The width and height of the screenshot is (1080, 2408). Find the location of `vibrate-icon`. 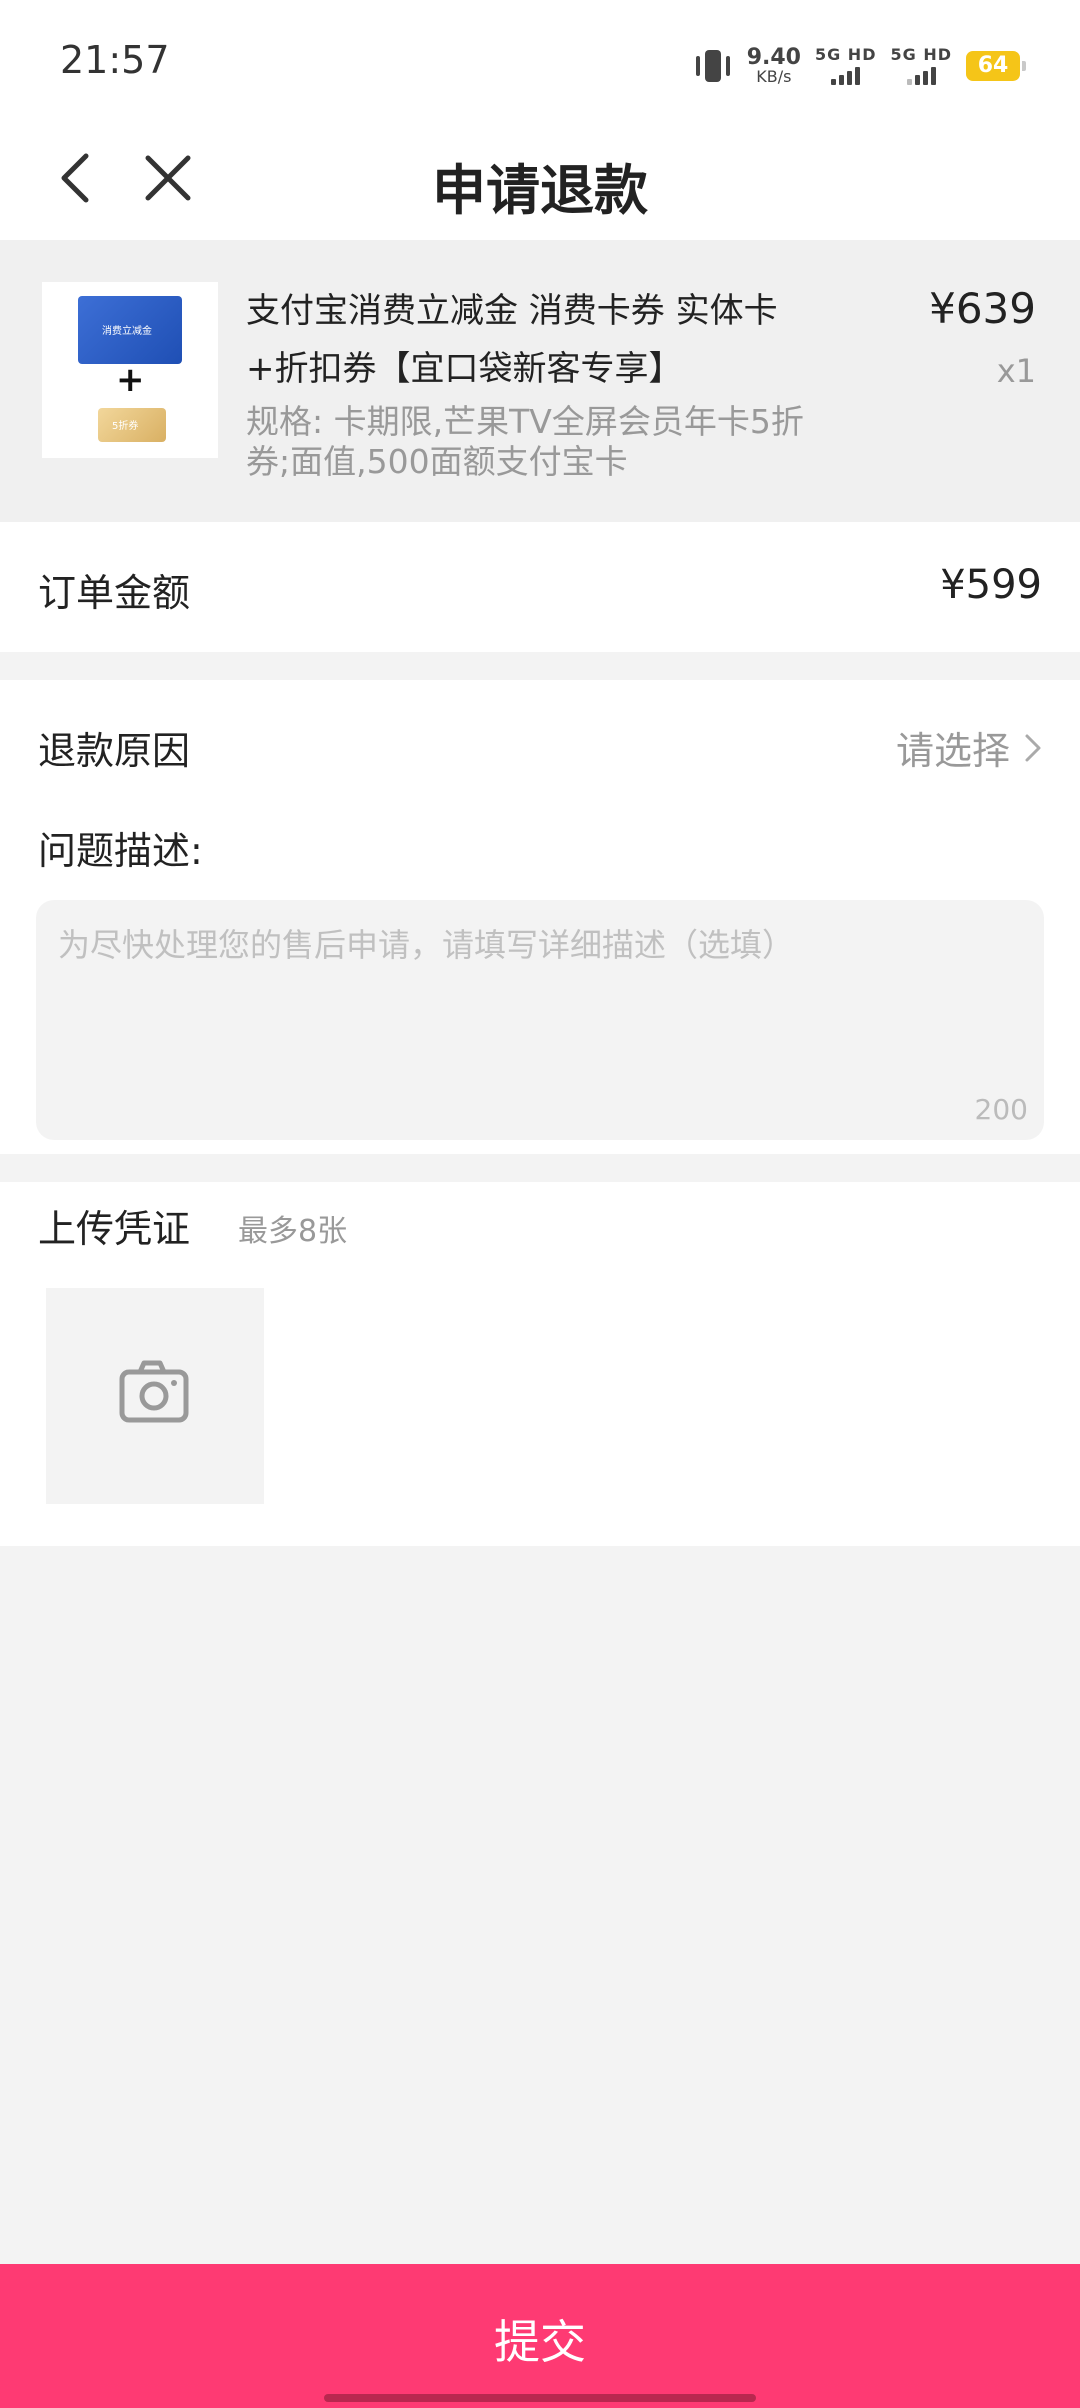

vibrate-icon is located at coordinates (713, 66).